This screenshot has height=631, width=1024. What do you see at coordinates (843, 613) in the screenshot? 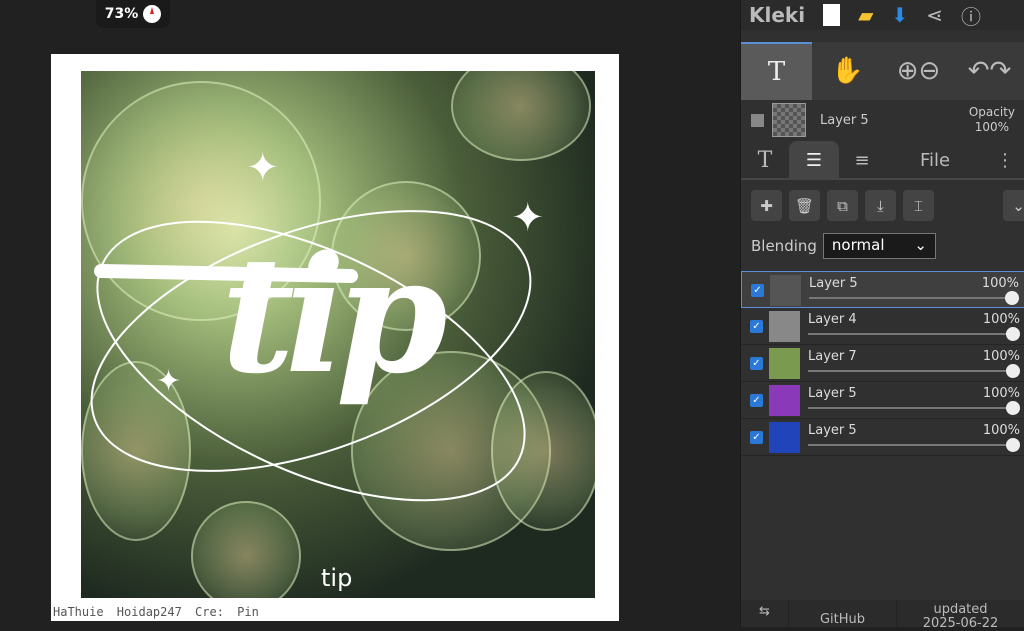
I see `github-link: GitHub` at bounding box center [843, 613].